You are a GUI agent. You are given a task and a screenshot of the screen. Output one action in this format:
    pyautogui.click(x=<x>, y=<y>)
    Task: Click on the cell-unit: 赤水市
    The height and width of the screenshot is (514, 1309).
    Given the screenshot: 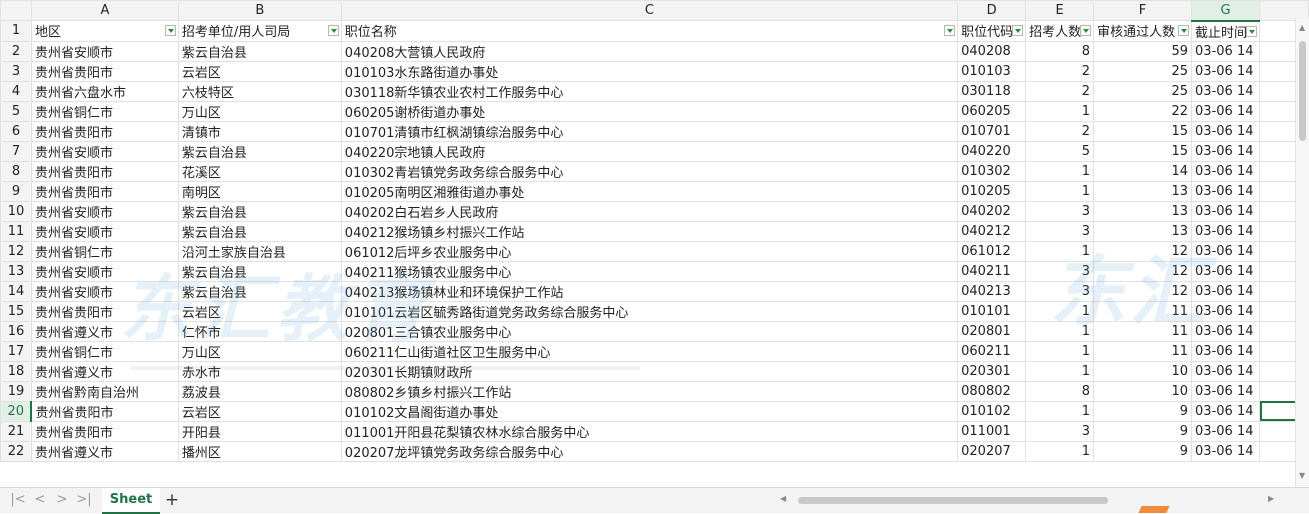 What is the action you would take?
    pyautogui.click(x=259, y=371)
    